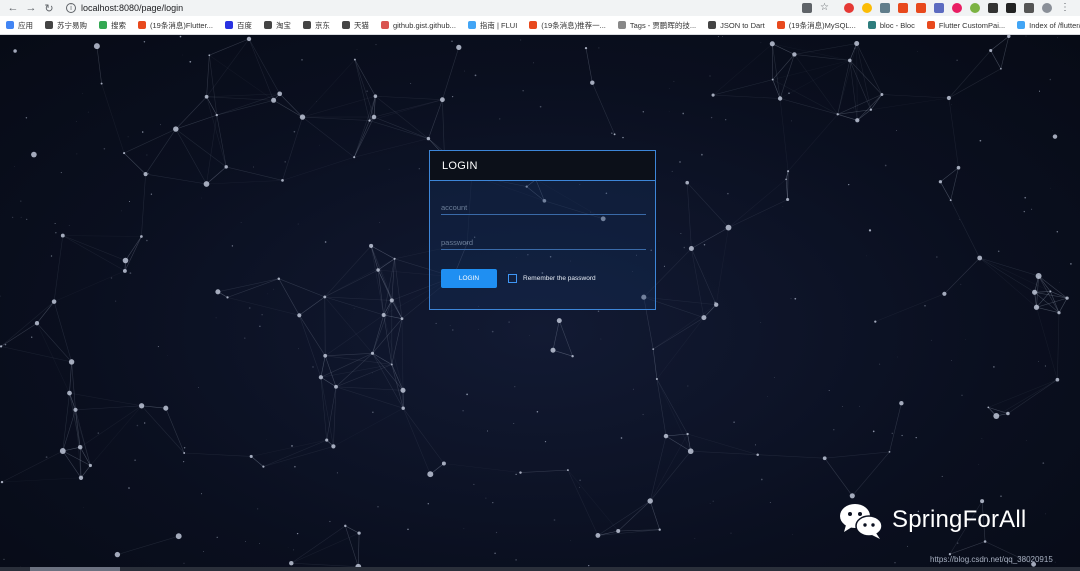 This screenshot has height=571, width=1080. What do you see at coordinates (807, 8) in the screenshot?
I see `translate-icon` at bounding box center [807, 8].